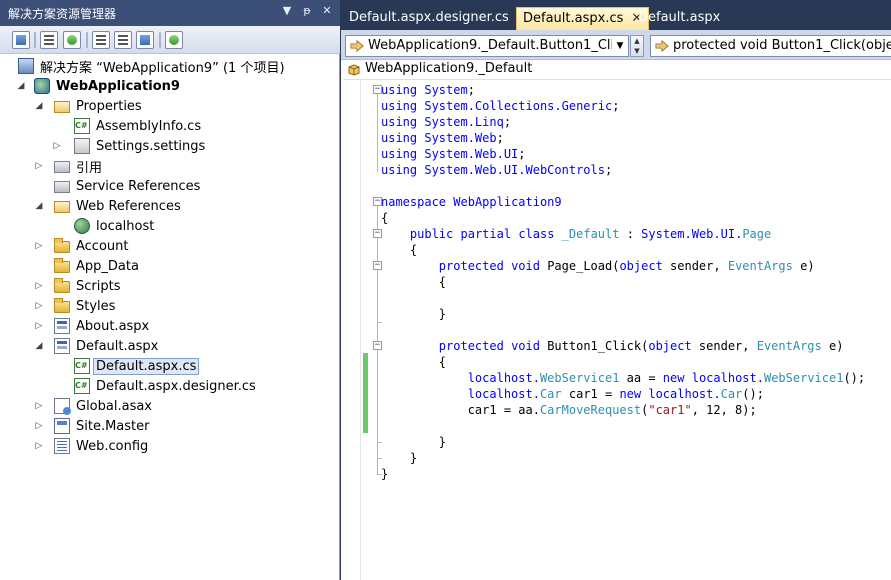 This screenshot has height=580, width=891. I want to click on tree-node-service-references: Service References, so click(119, 186).